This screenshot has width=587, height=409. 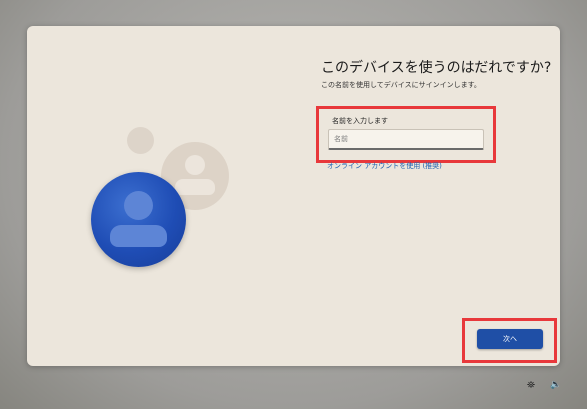 I want to click on name-input, so click(x=406, y=139).